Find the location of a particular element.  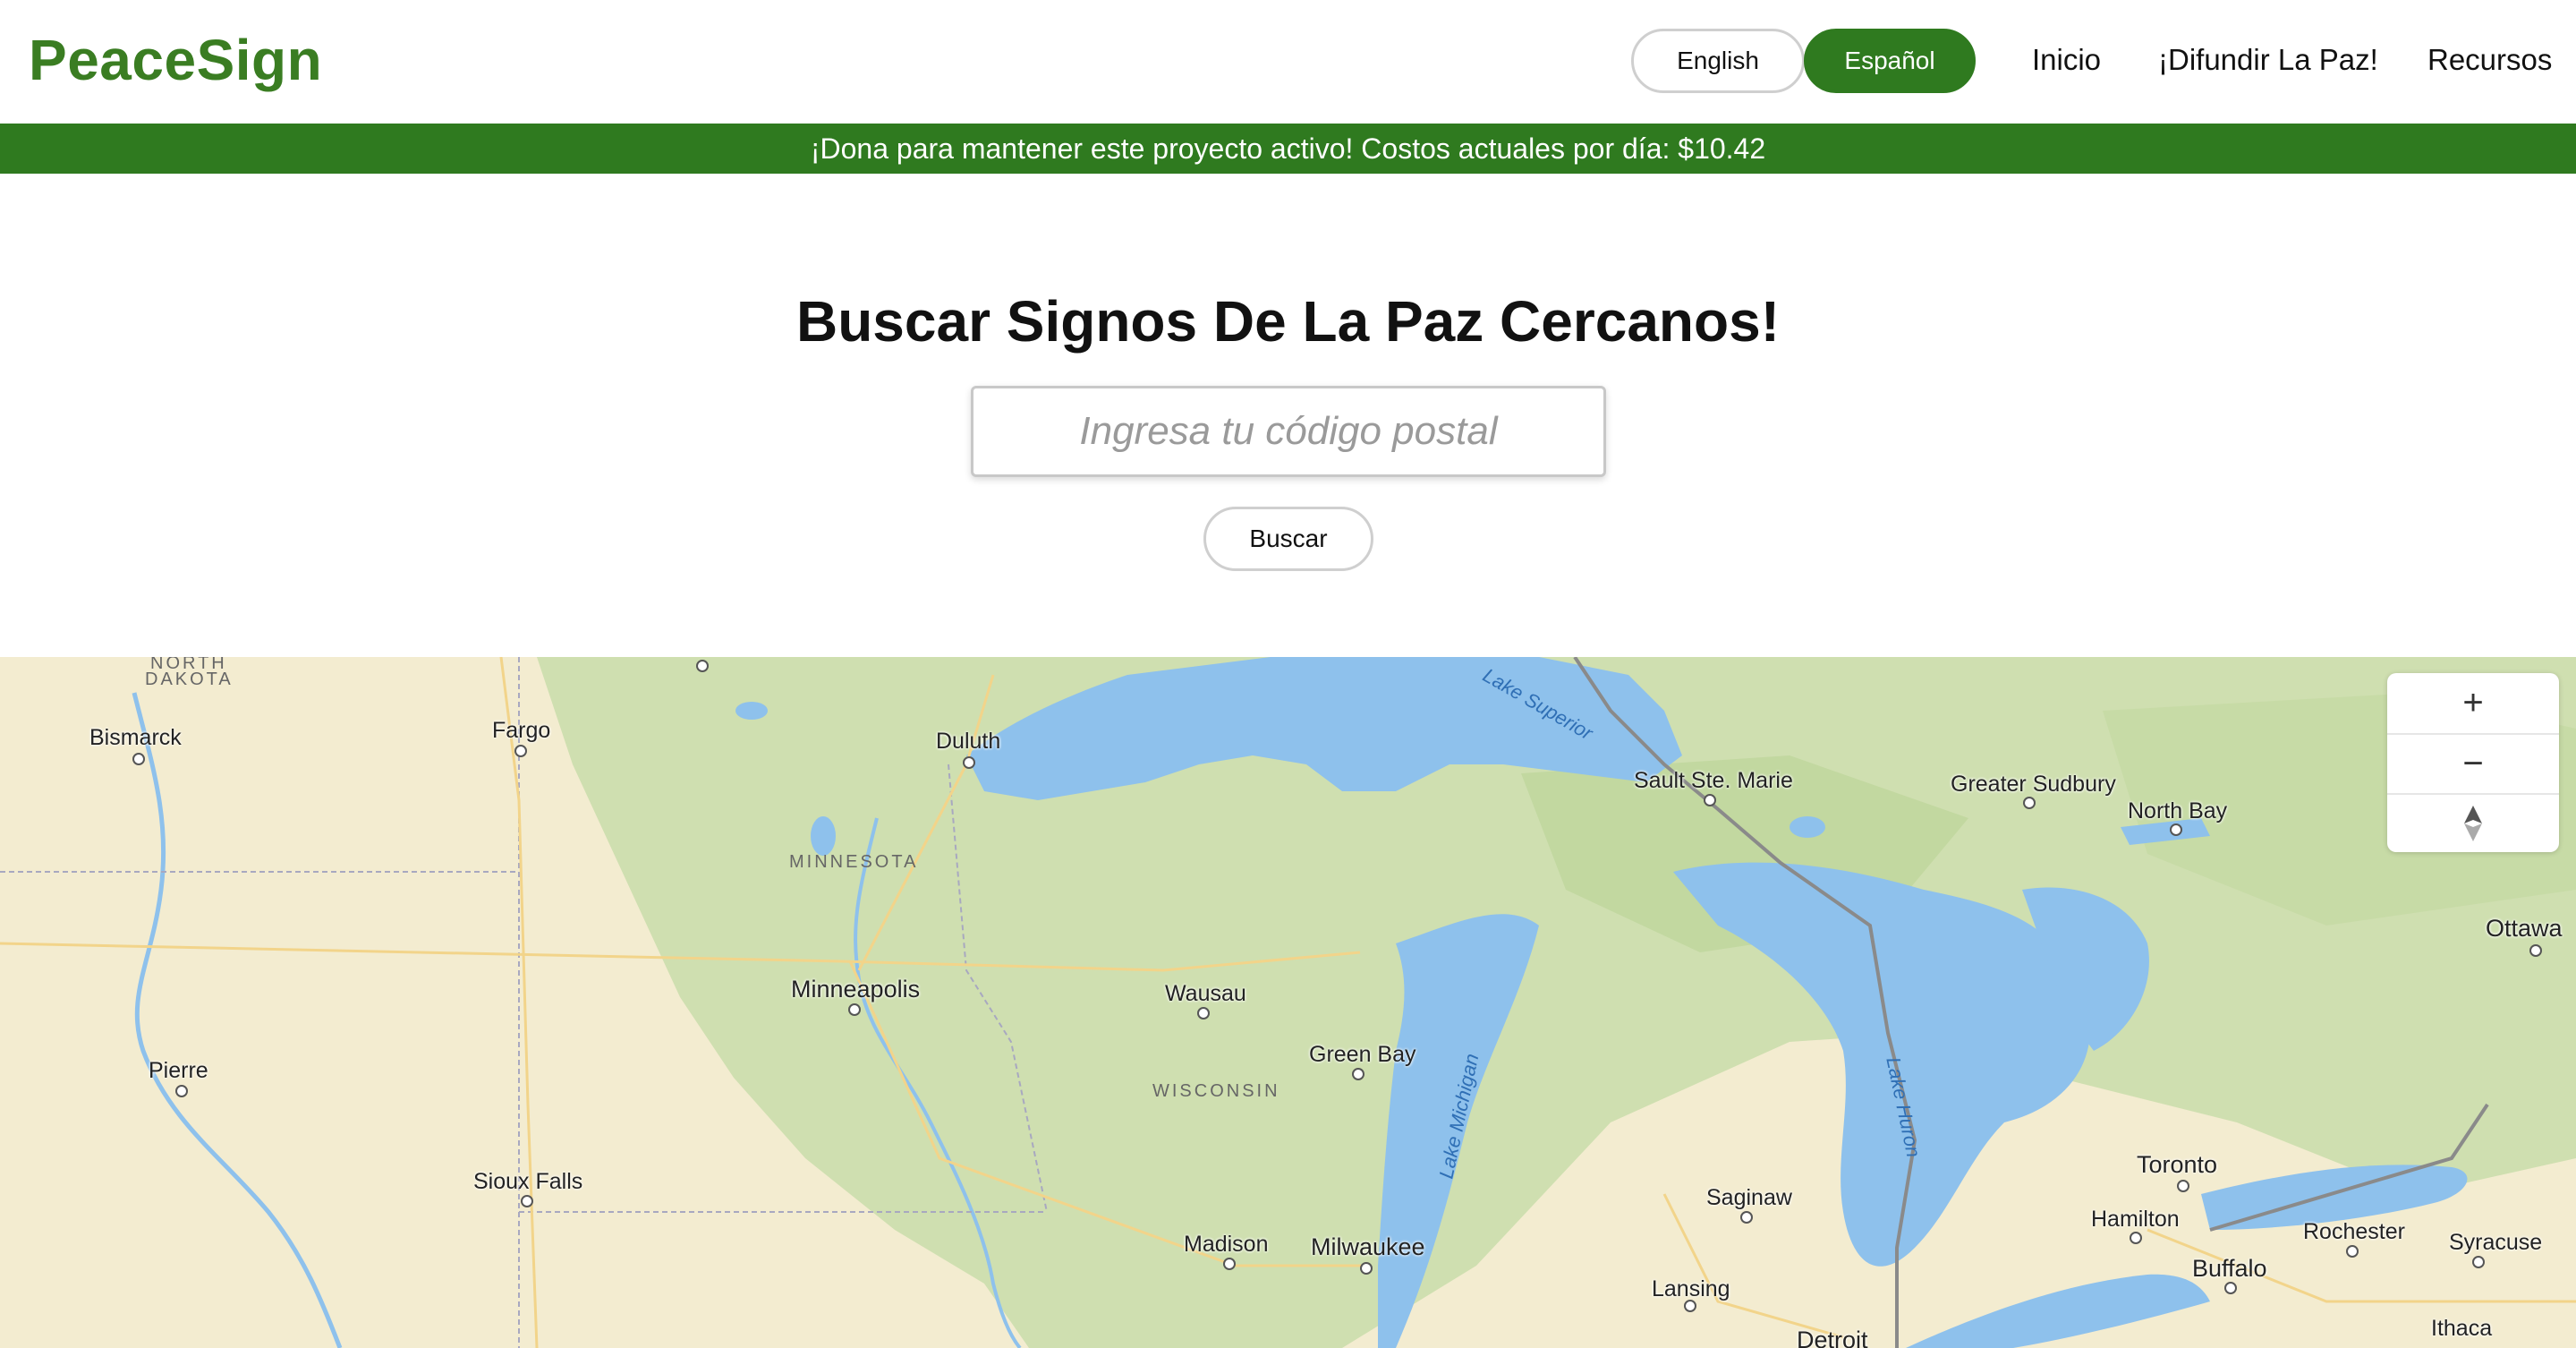

city-label-detroit: Detroit is located at coordinates (1832, 1337).